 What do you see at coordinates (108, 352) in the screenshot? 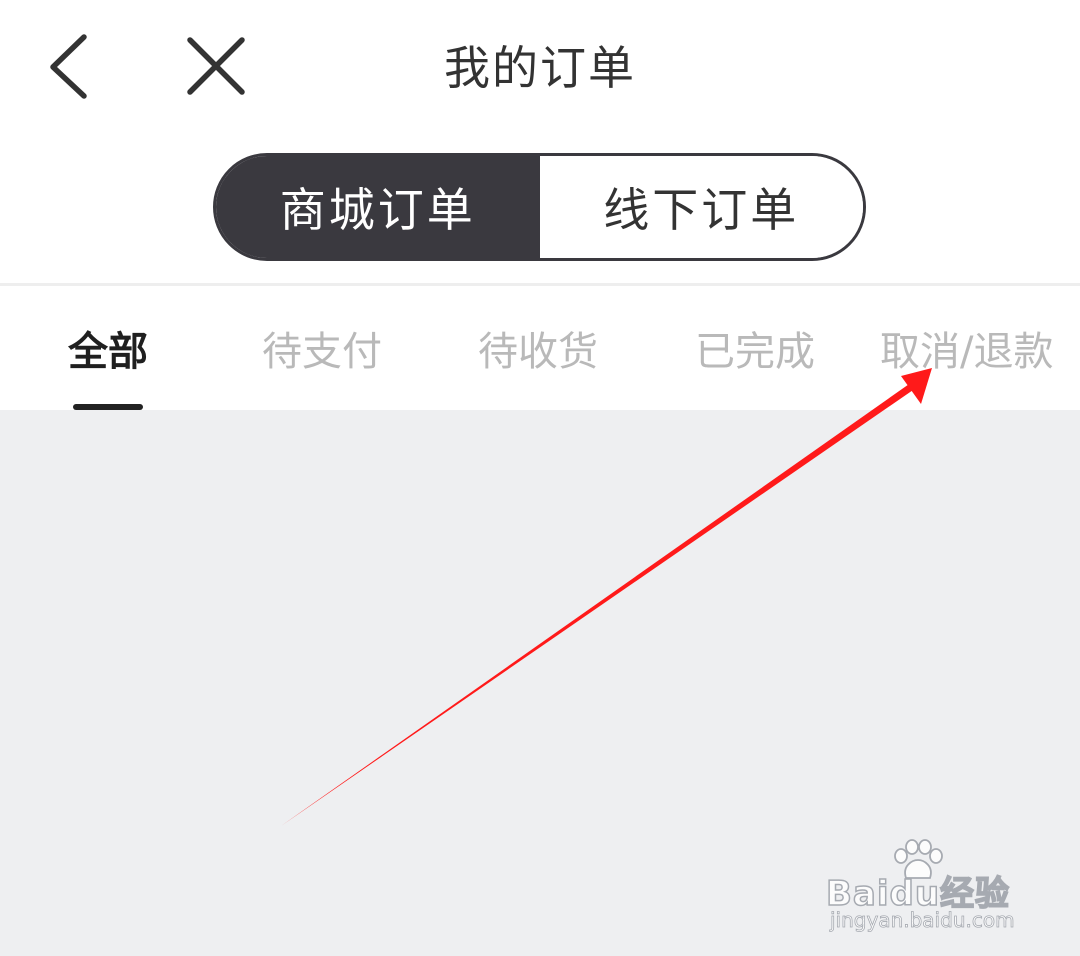
I see `tab-all: 全部` at bounding box center [108, 352].